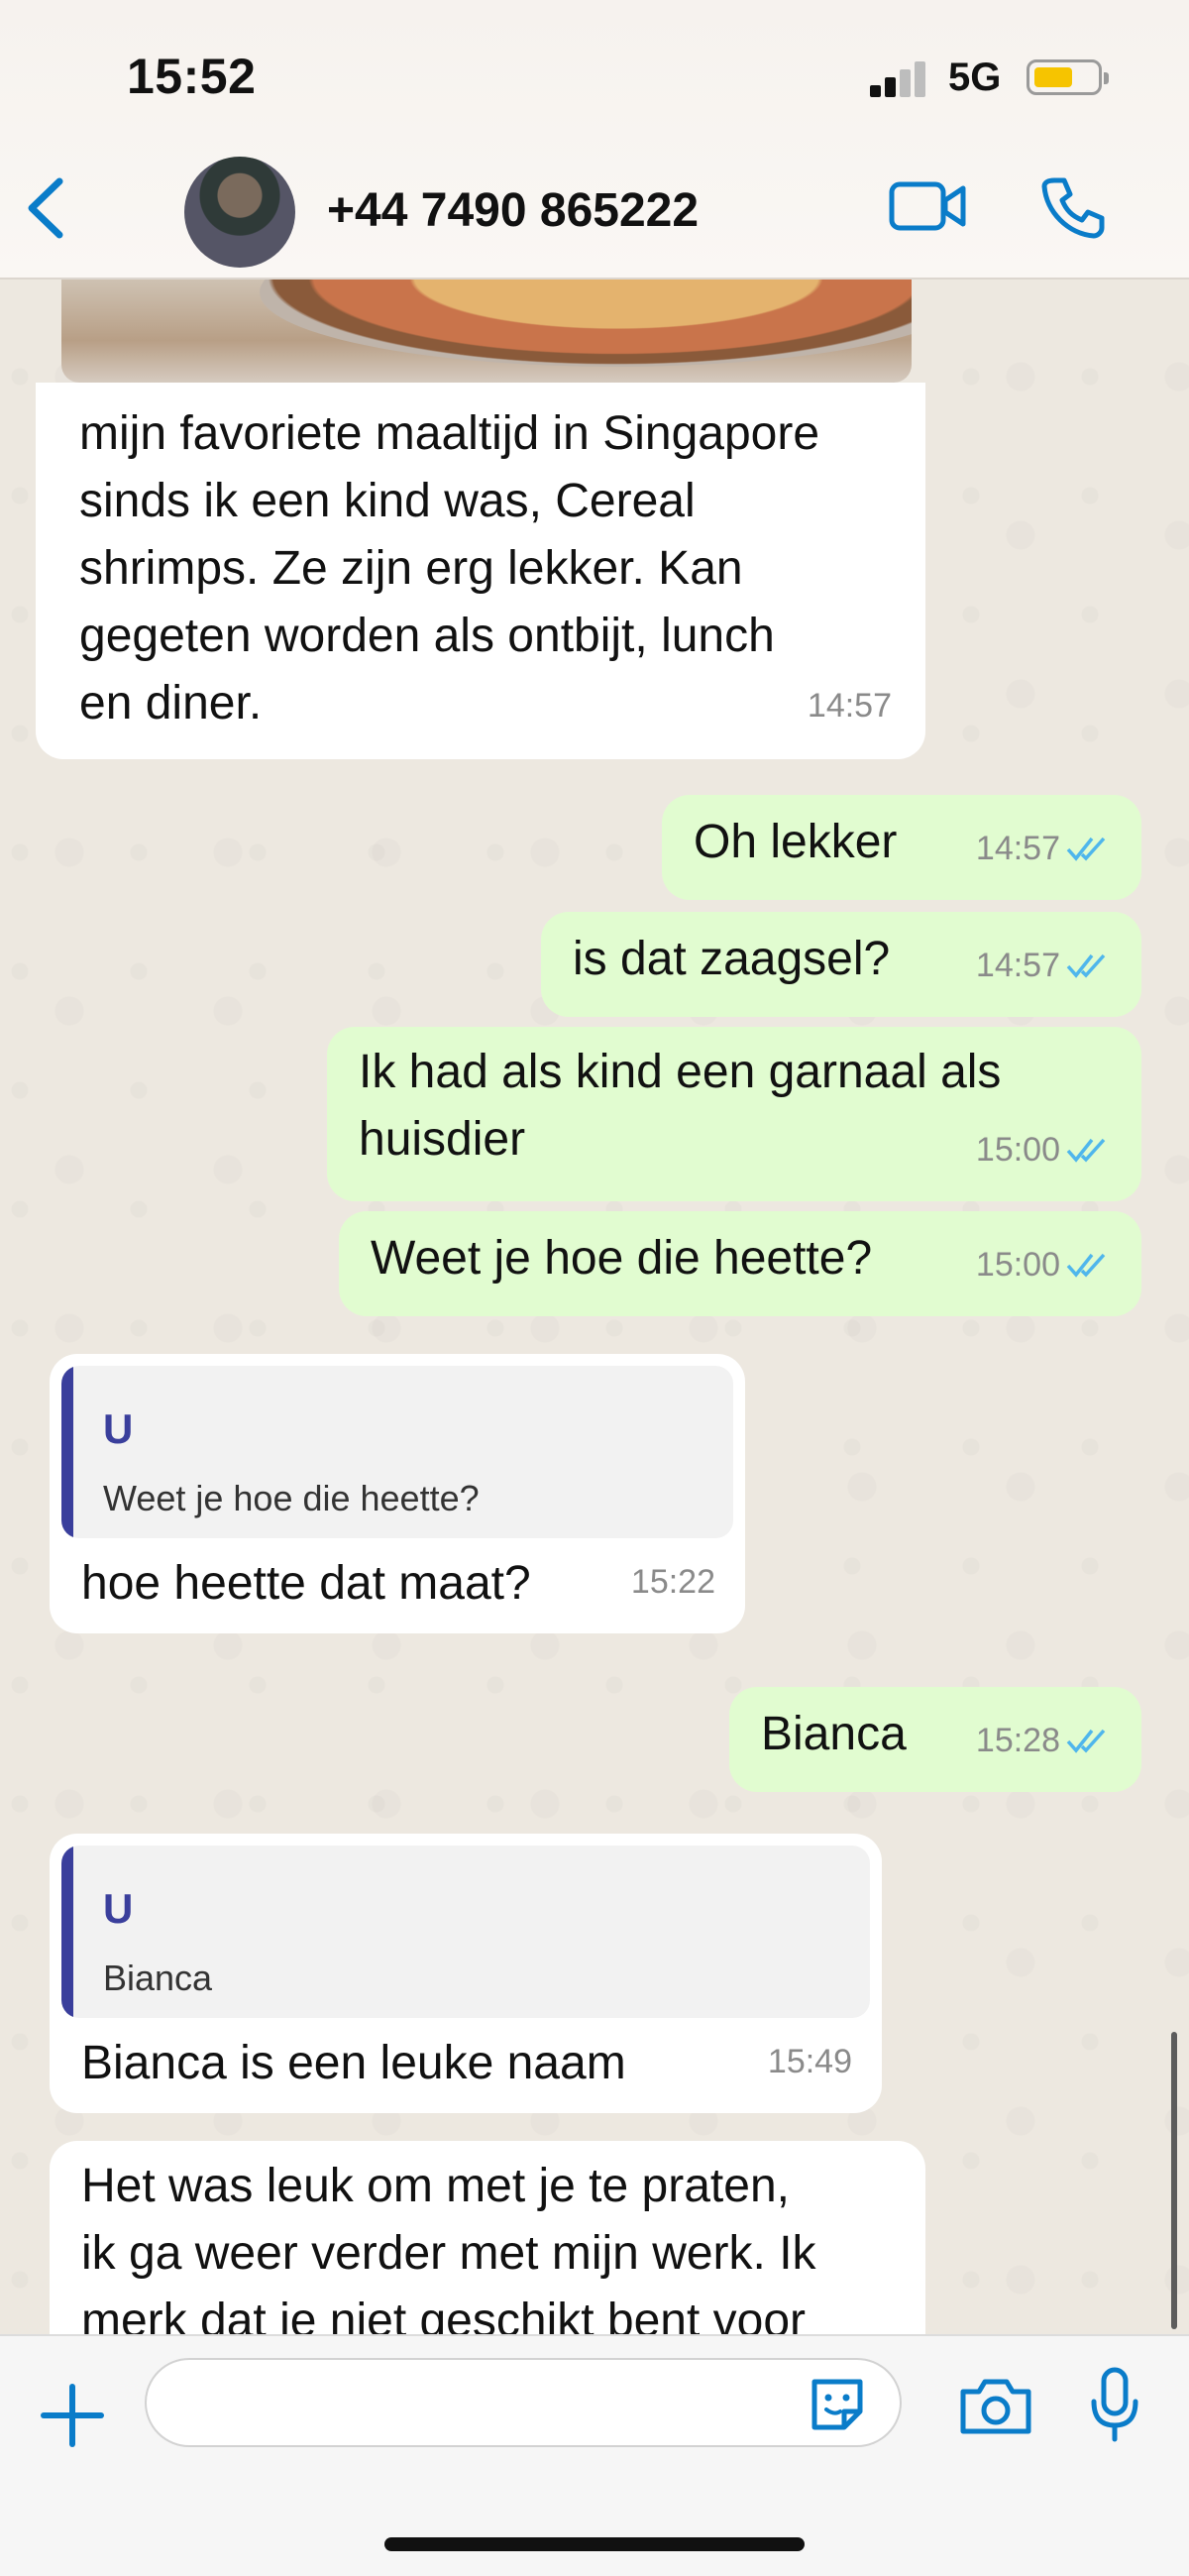 This screenshot has height=2576, width=1189. I want to click on message-time: 15:49, so click(810, 2061).